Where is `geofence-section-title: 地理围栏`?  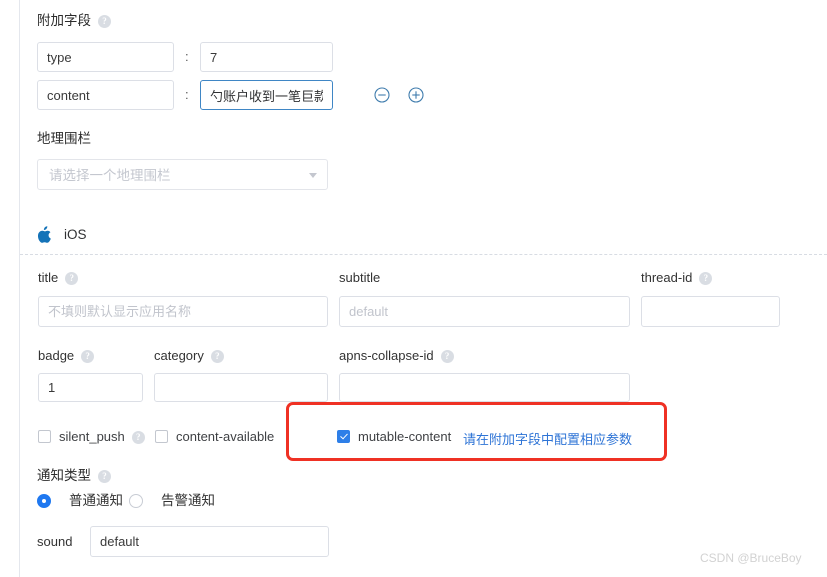 geofence-section-title: 地理围栏 is located at coordinates (64, 138).